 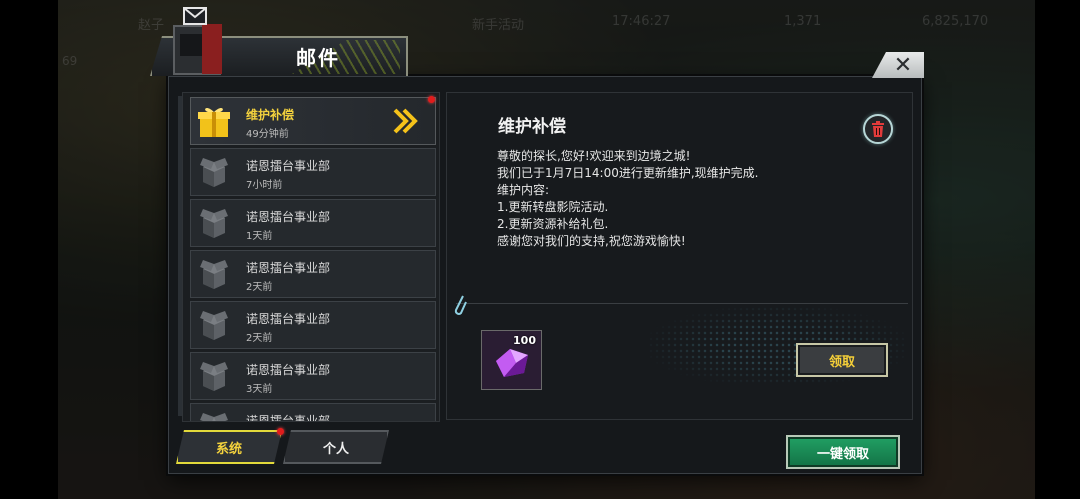 I want to click on claim-all-label: 一键领取, so click(x=842, y=454).